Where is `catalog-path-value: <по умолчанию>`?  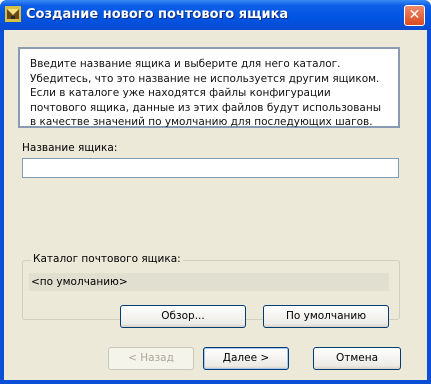 catalog-path-value: <по умолчанию> is located at coordinates (209, 282).